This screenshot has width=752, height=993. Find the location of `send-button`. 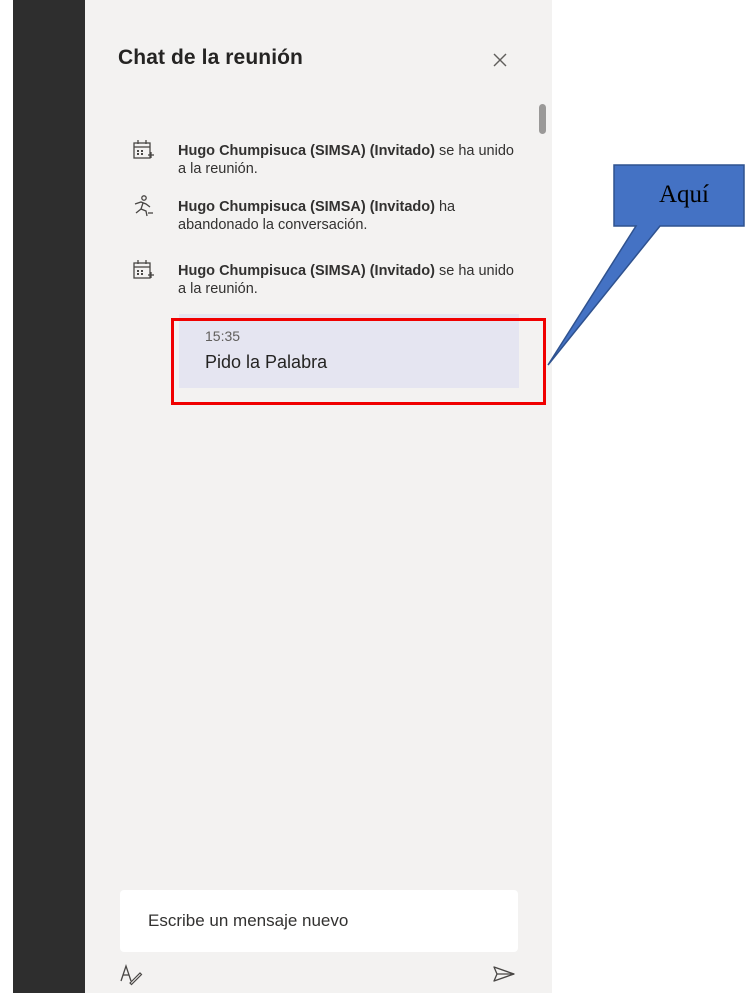

send-button is located at coordinates (504, 974).